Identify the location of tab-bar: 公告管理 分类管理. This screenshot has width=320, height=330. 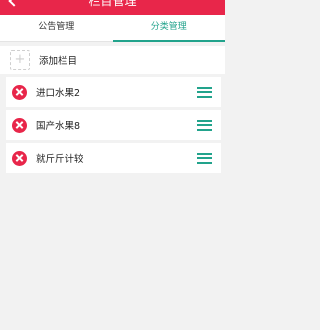
(112, 28).